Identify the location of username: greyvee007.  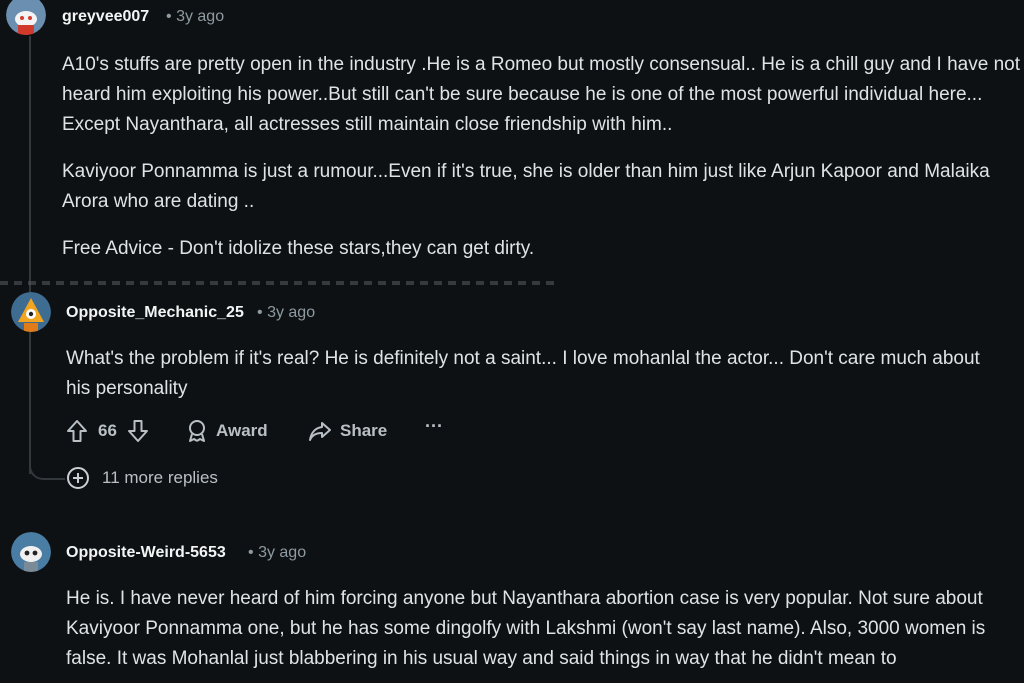
(105, 17).